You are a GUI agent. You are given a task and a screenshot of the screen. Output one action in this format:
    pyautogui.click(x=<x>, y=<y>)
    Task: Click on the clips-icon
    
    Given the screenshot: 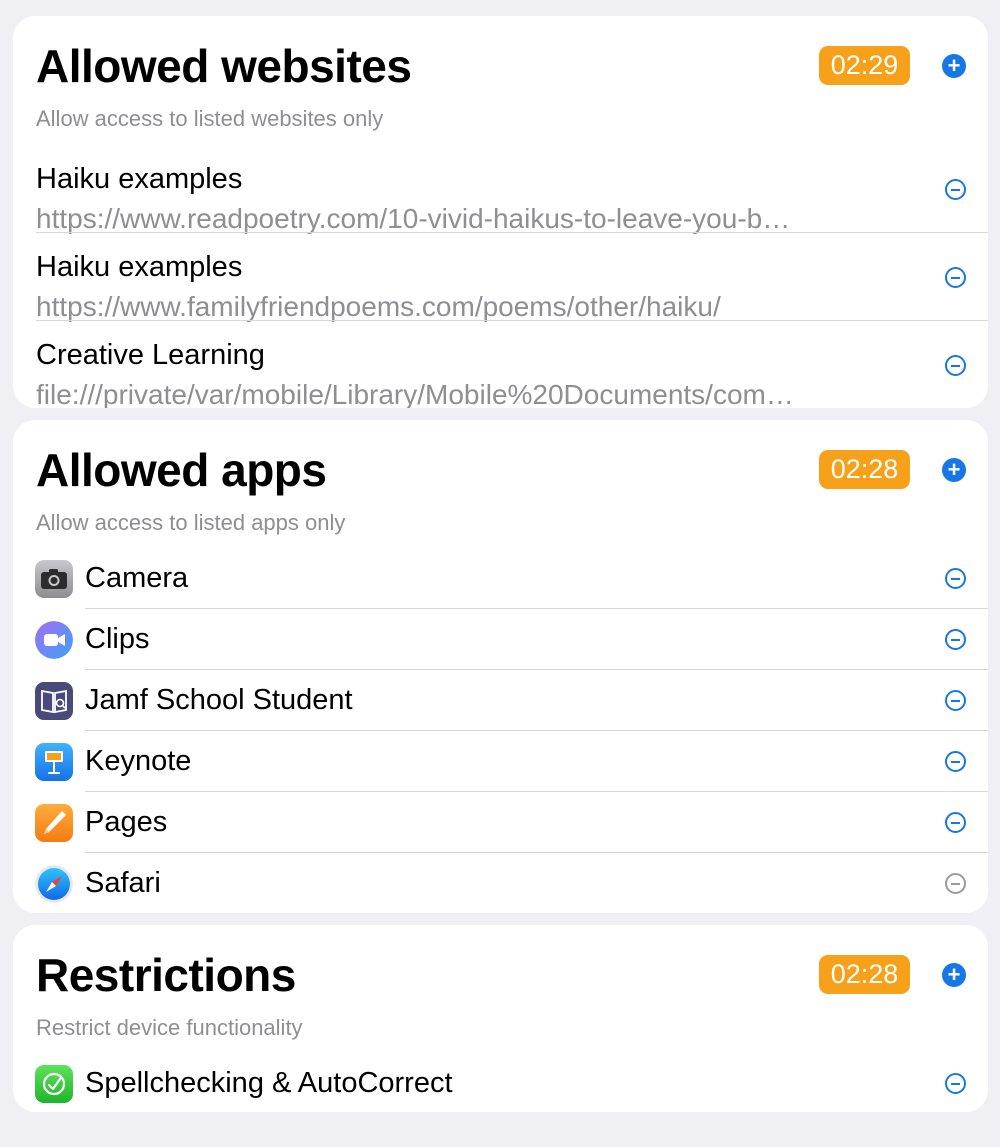 What is the action you would take?
    pyautogui.click(x=54, y=640)
    